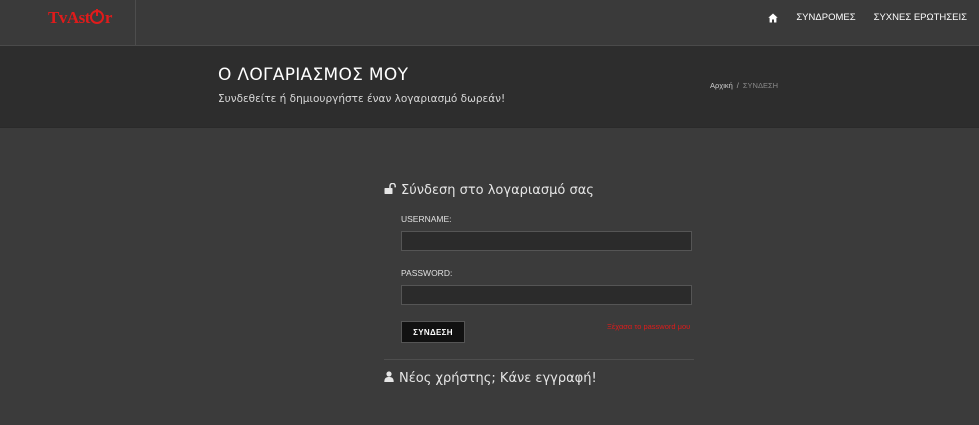 The image size is (979, 425). What do you see at coordinates (546, 241) in the screenshot?
I see `username-input` at bounding box center [546, 241].